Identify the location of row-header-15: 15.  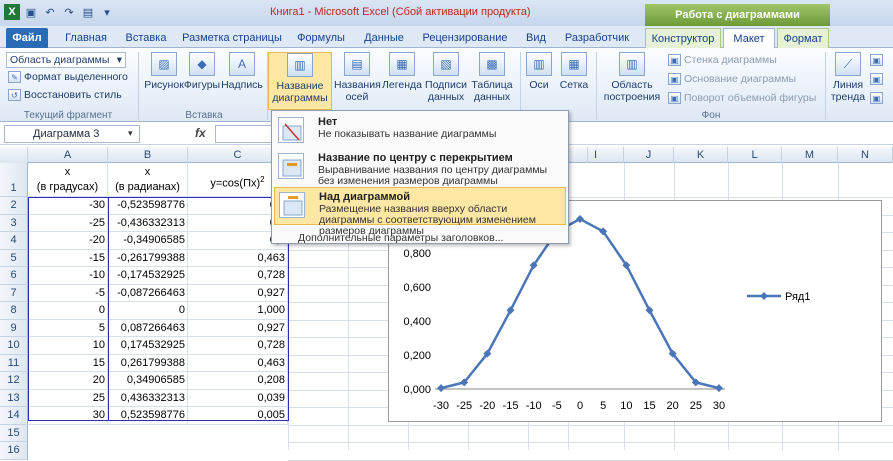
(14, 433).